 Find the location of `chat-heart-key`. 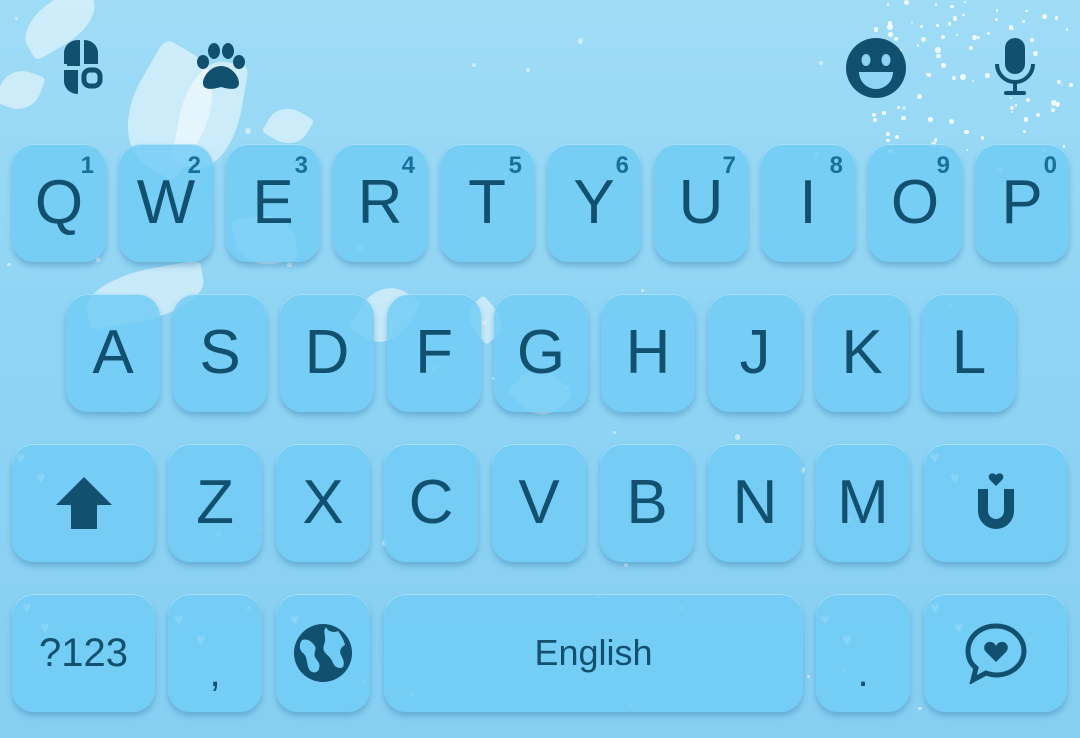

chat-heart-key is located at coordinates (995, 653).